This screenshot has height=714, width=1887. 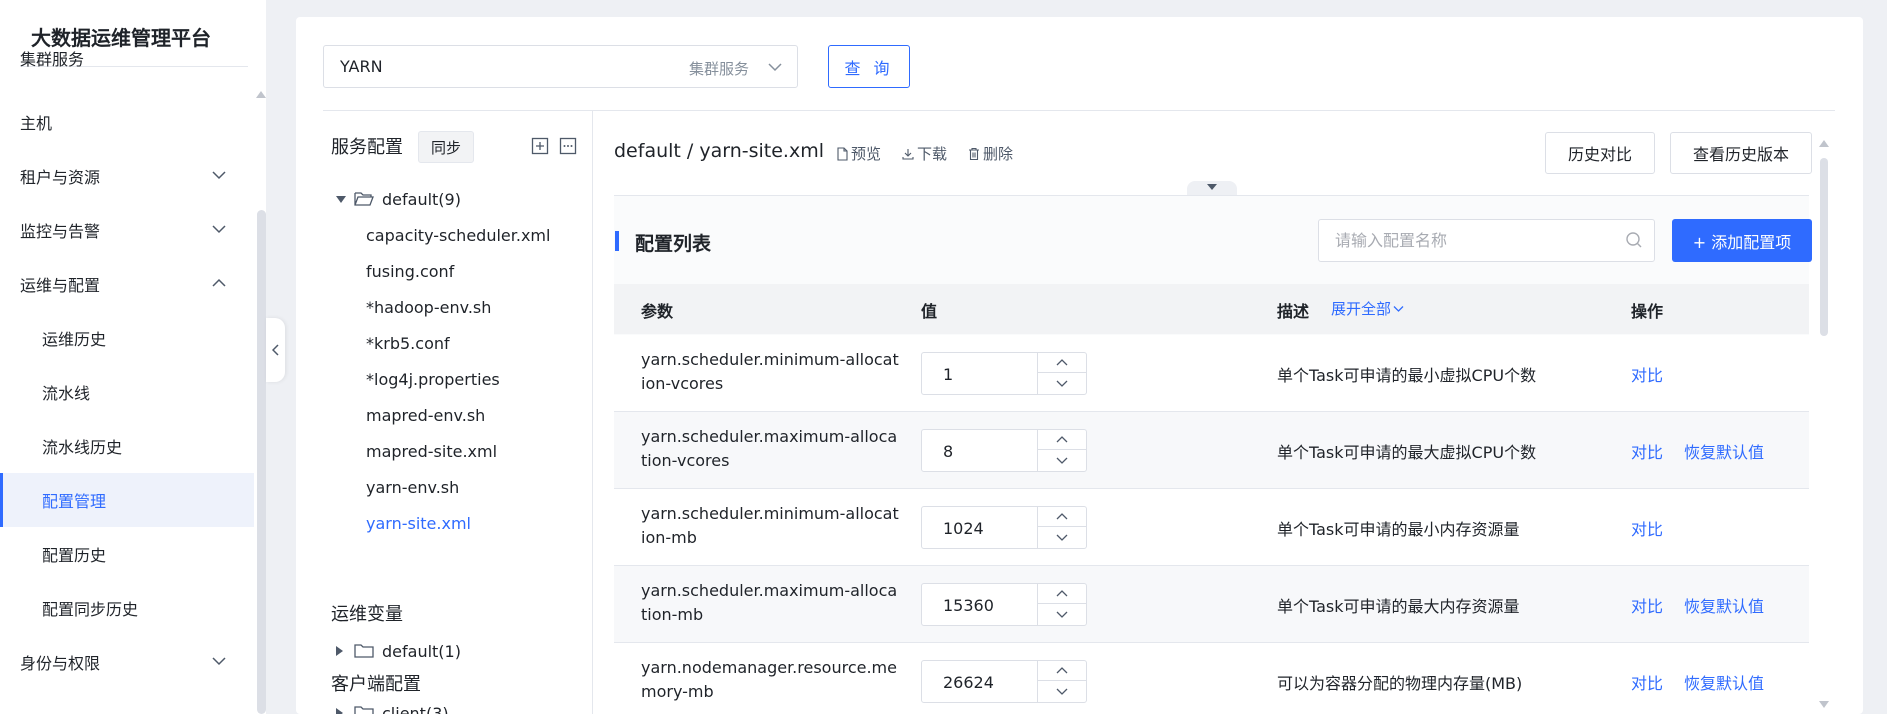 I want to click on tree-file: yarn-env.sh, so click(x=444, y=487).